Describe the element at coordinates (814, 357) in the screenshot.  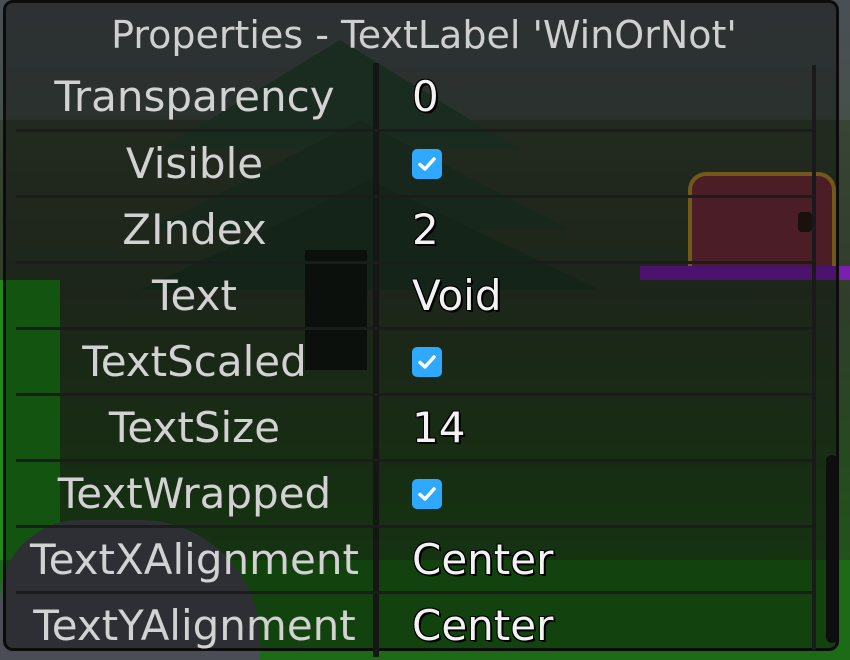
I see `grid-right-border` at that location.